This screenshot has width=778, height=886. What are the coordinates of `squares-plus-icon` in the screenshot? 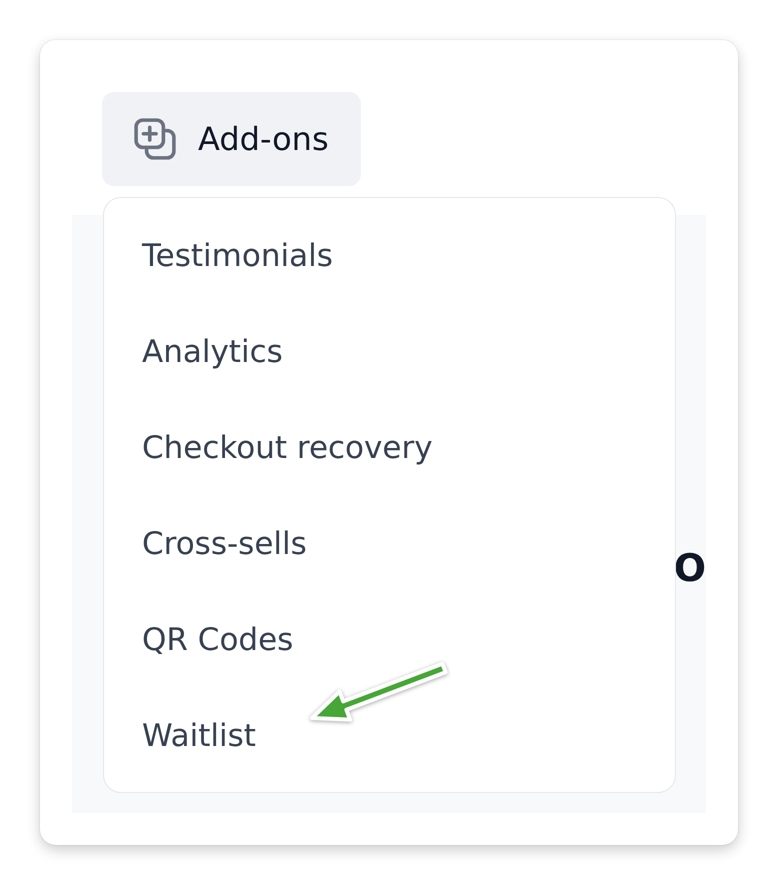 It's located at (155, 139).